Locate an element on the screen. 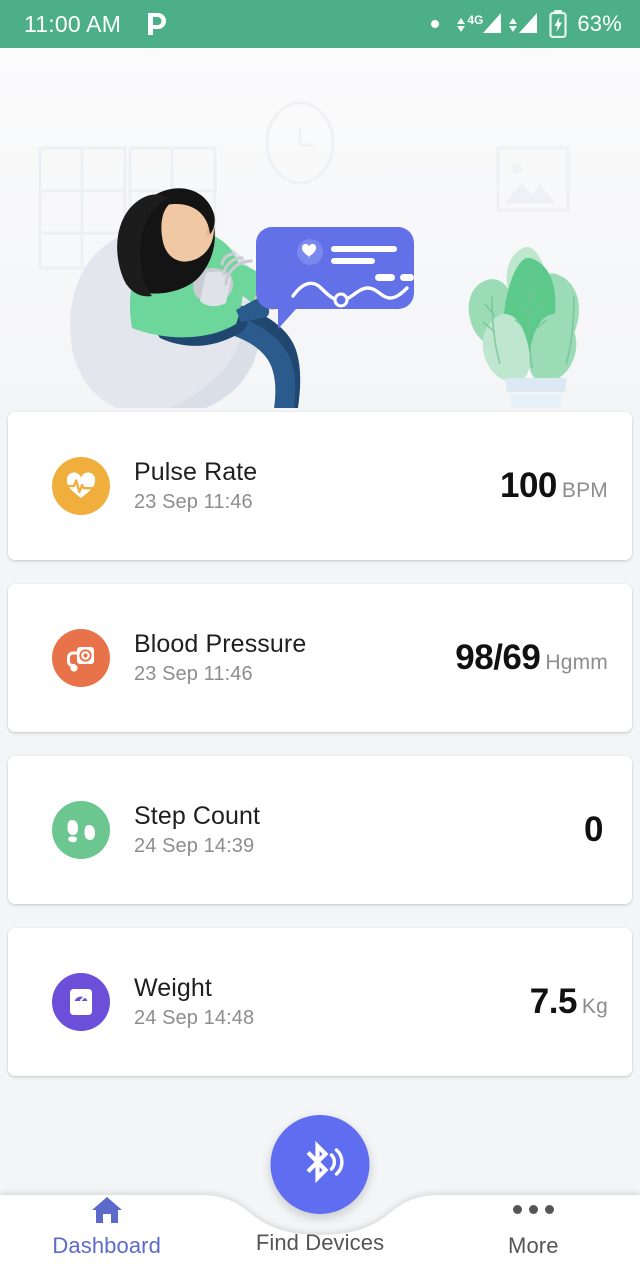  metric-title: Blood Pressure is located at coordinates (220, 644).